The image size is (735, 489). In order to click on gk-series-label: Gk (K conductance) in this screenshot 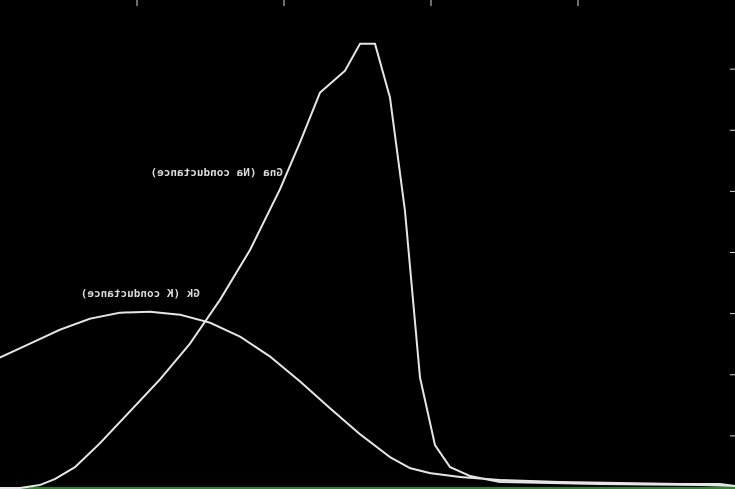, I will do `click(140, 293)`.